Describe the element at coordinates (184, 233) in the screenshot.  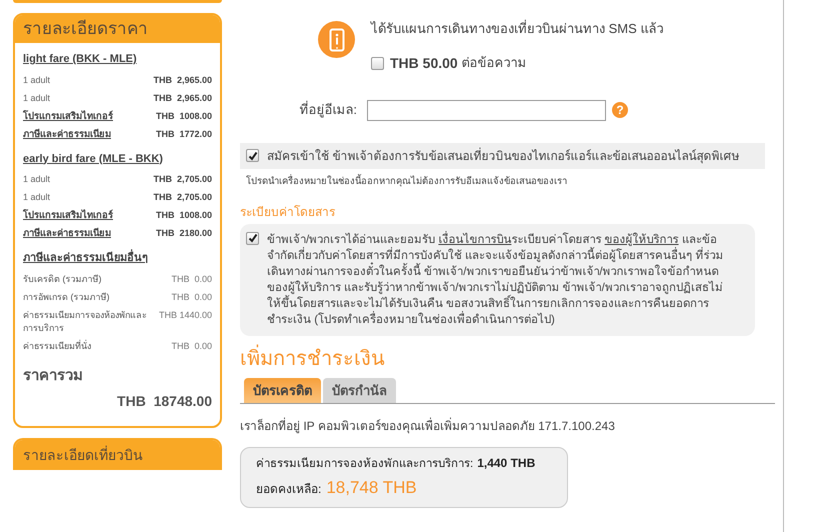
I see `fare-amount: THB 2180.00` at that location.